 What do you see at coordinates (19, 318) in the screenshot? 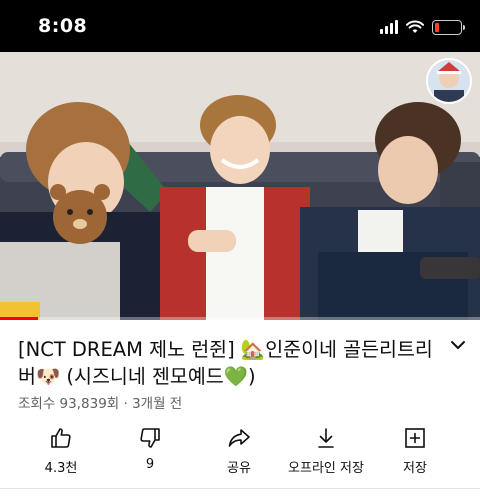
I see `progress-played` at bounding box center [19, 318].